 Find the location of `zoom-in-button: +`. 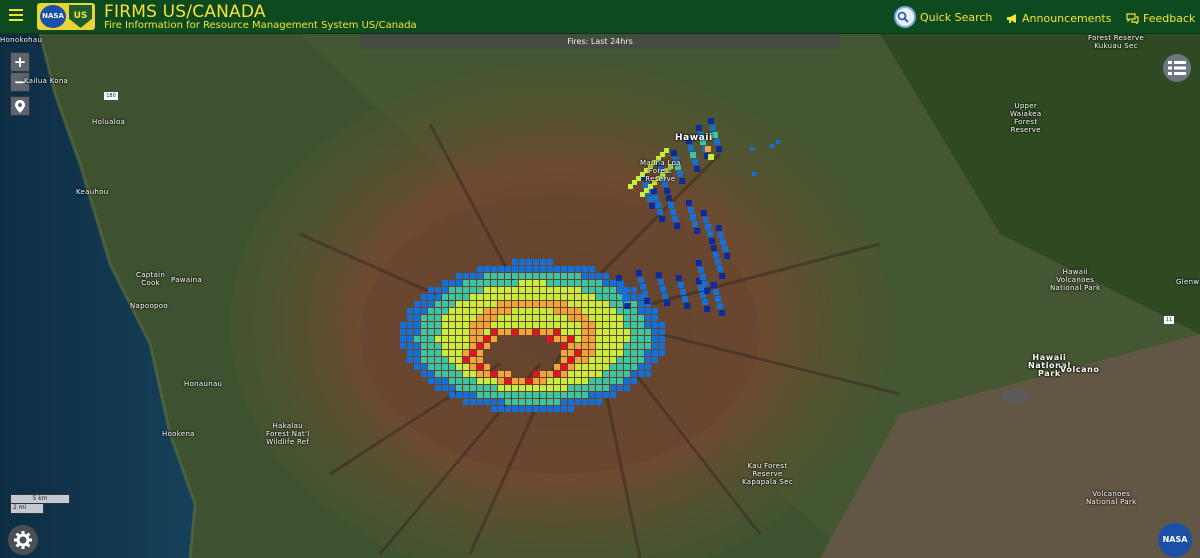

zoom-in-button: + is located at coordinates (20, 62).